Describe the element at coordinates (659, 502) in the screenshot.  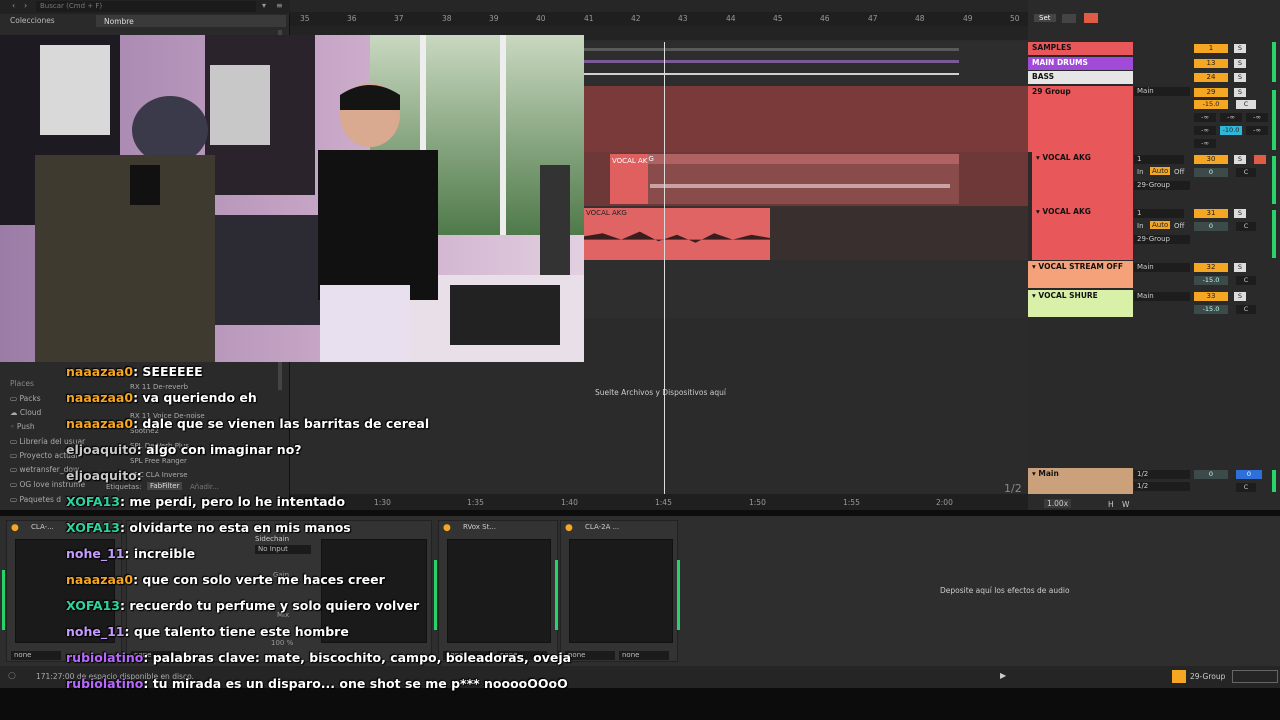
I see `time-ruler: 1:30 1:35 1:40 1:45 1:50 1:55 2:00` at that location.